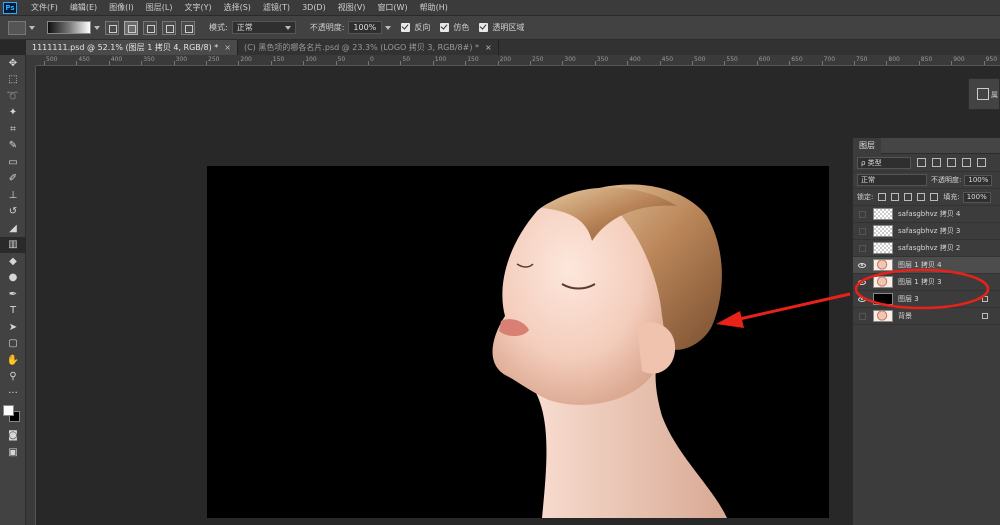 This screenshot has height=525, width=1000. What do you see at coordinates (936, 162) in the screenshot?
I see `adjustment-filter-icon` at bounding box center [936, 162].